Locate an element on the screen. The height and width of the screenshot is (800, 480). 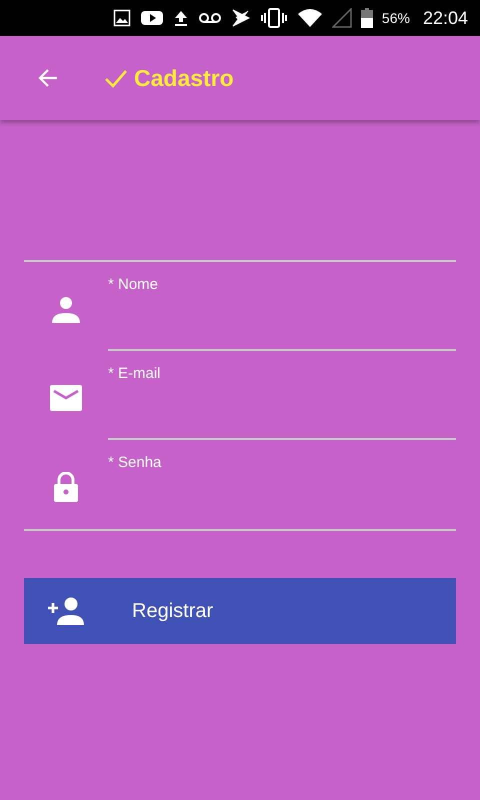
battery-percentage: 56% is located at coordinates (396, 18).